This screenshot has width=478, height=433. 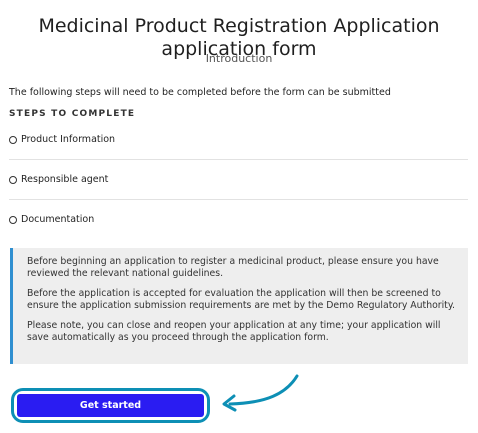 What do you see at coordinates (68, 139) in the screenshot?
I see `step-label: Product Information` at bounding box center [68, 139].